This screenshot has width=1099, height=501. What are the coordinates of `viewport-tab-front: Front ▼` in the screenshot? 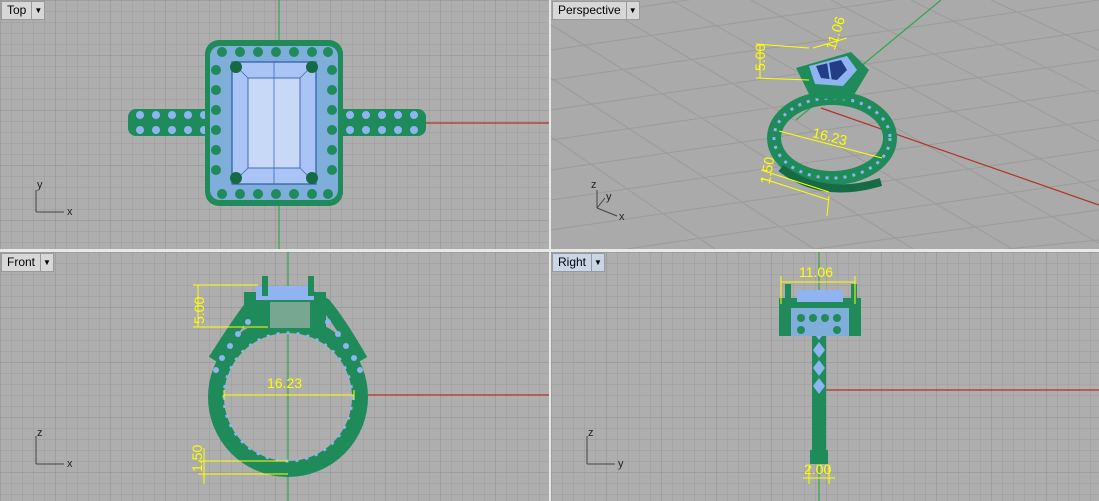 It's located at (28, 262).